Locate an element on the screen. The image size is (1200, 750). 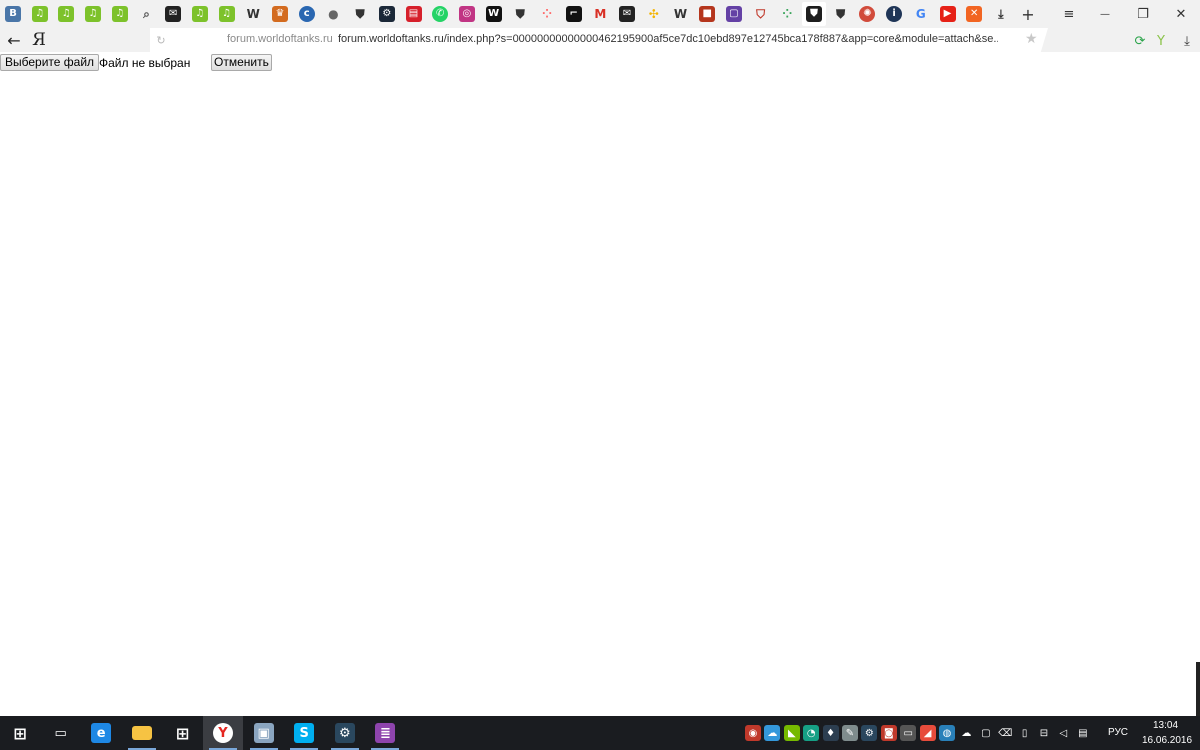
wikipedia-icon: W is located at coordinates (253, 14).